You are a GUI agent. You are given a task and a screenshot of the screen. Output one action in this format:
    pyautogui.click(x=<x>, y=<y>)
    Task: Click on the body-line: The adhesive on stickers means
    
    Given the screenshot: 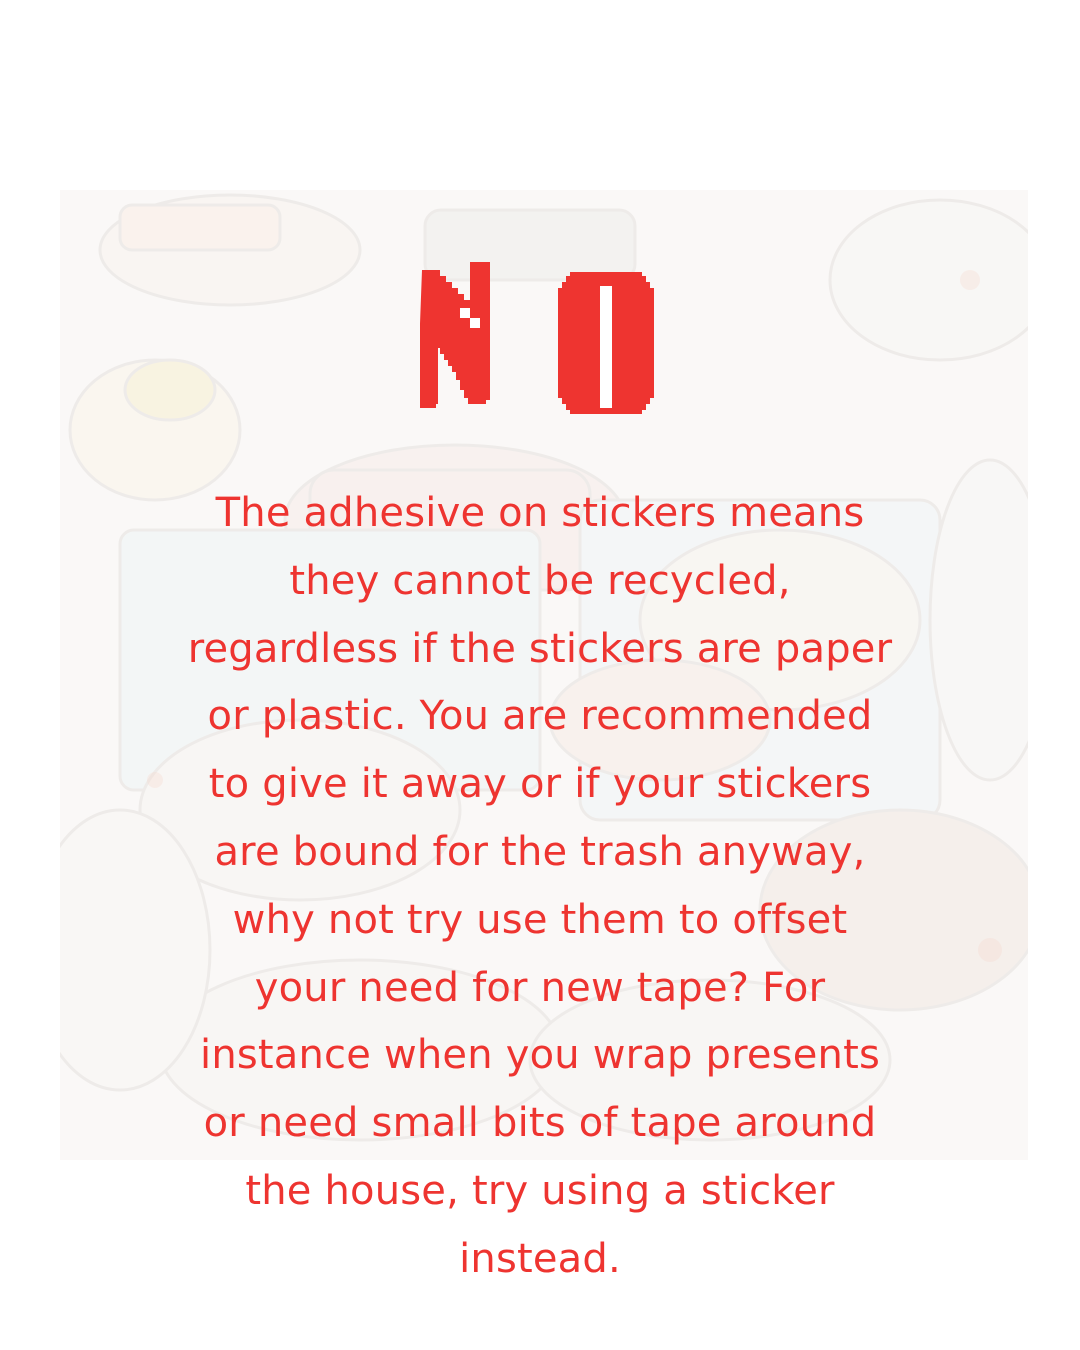 What is the action you would take?
    pyautogui.click(x=540, y=513)
    